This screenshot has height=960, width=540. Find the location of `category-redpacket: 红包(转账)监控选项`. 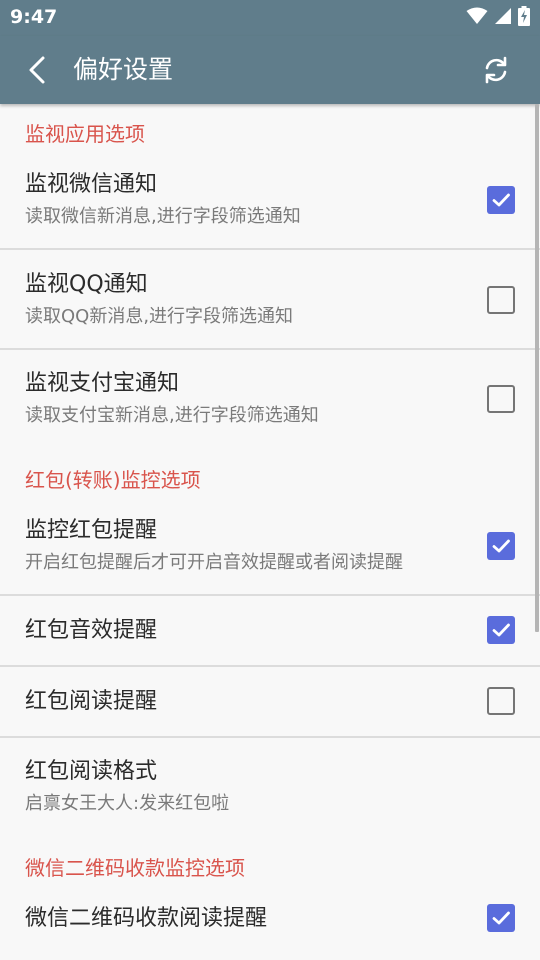

category-redpacket: 红包(转账)监控选项 is located at coordinates (113, 480).